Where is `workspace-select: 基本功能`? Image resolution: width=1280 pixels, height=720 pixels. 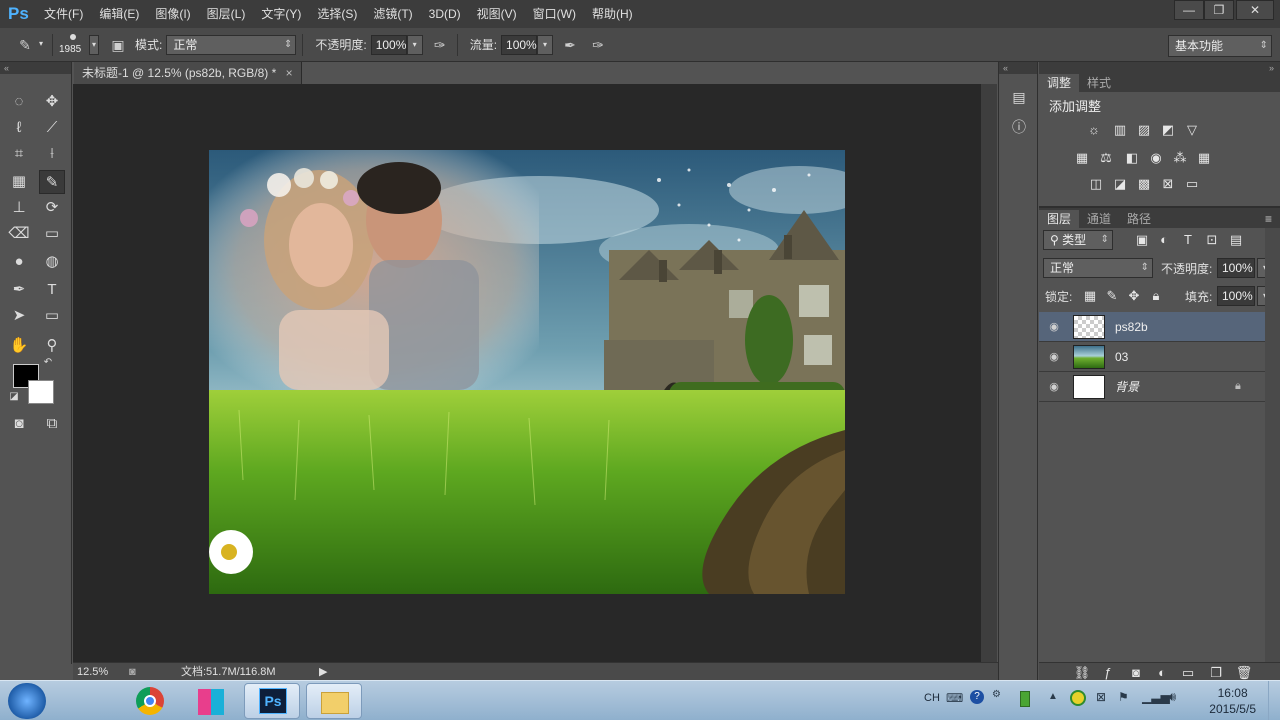
workspace-select: 基本功能 is located at coordinates (1220, 46).